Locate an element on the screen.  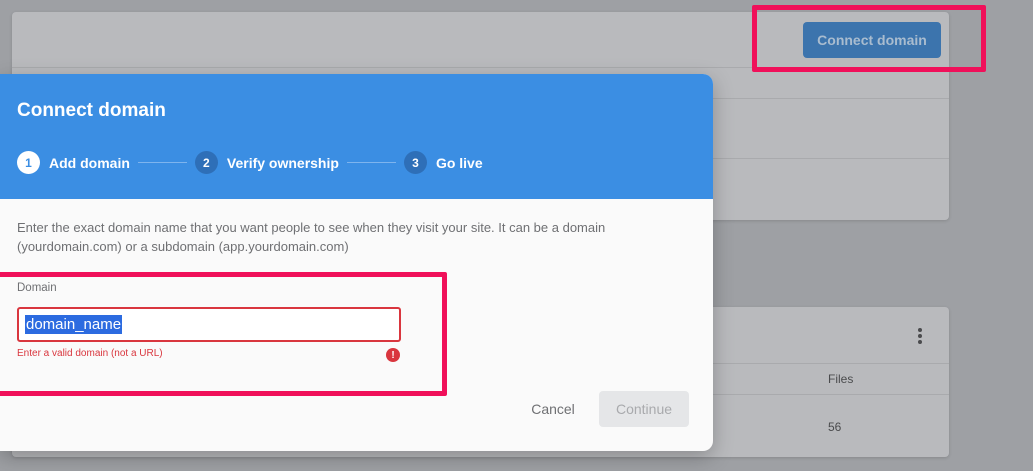
step-verify-ownership: 2 Verify ownership is located at coordinates (266, 162).